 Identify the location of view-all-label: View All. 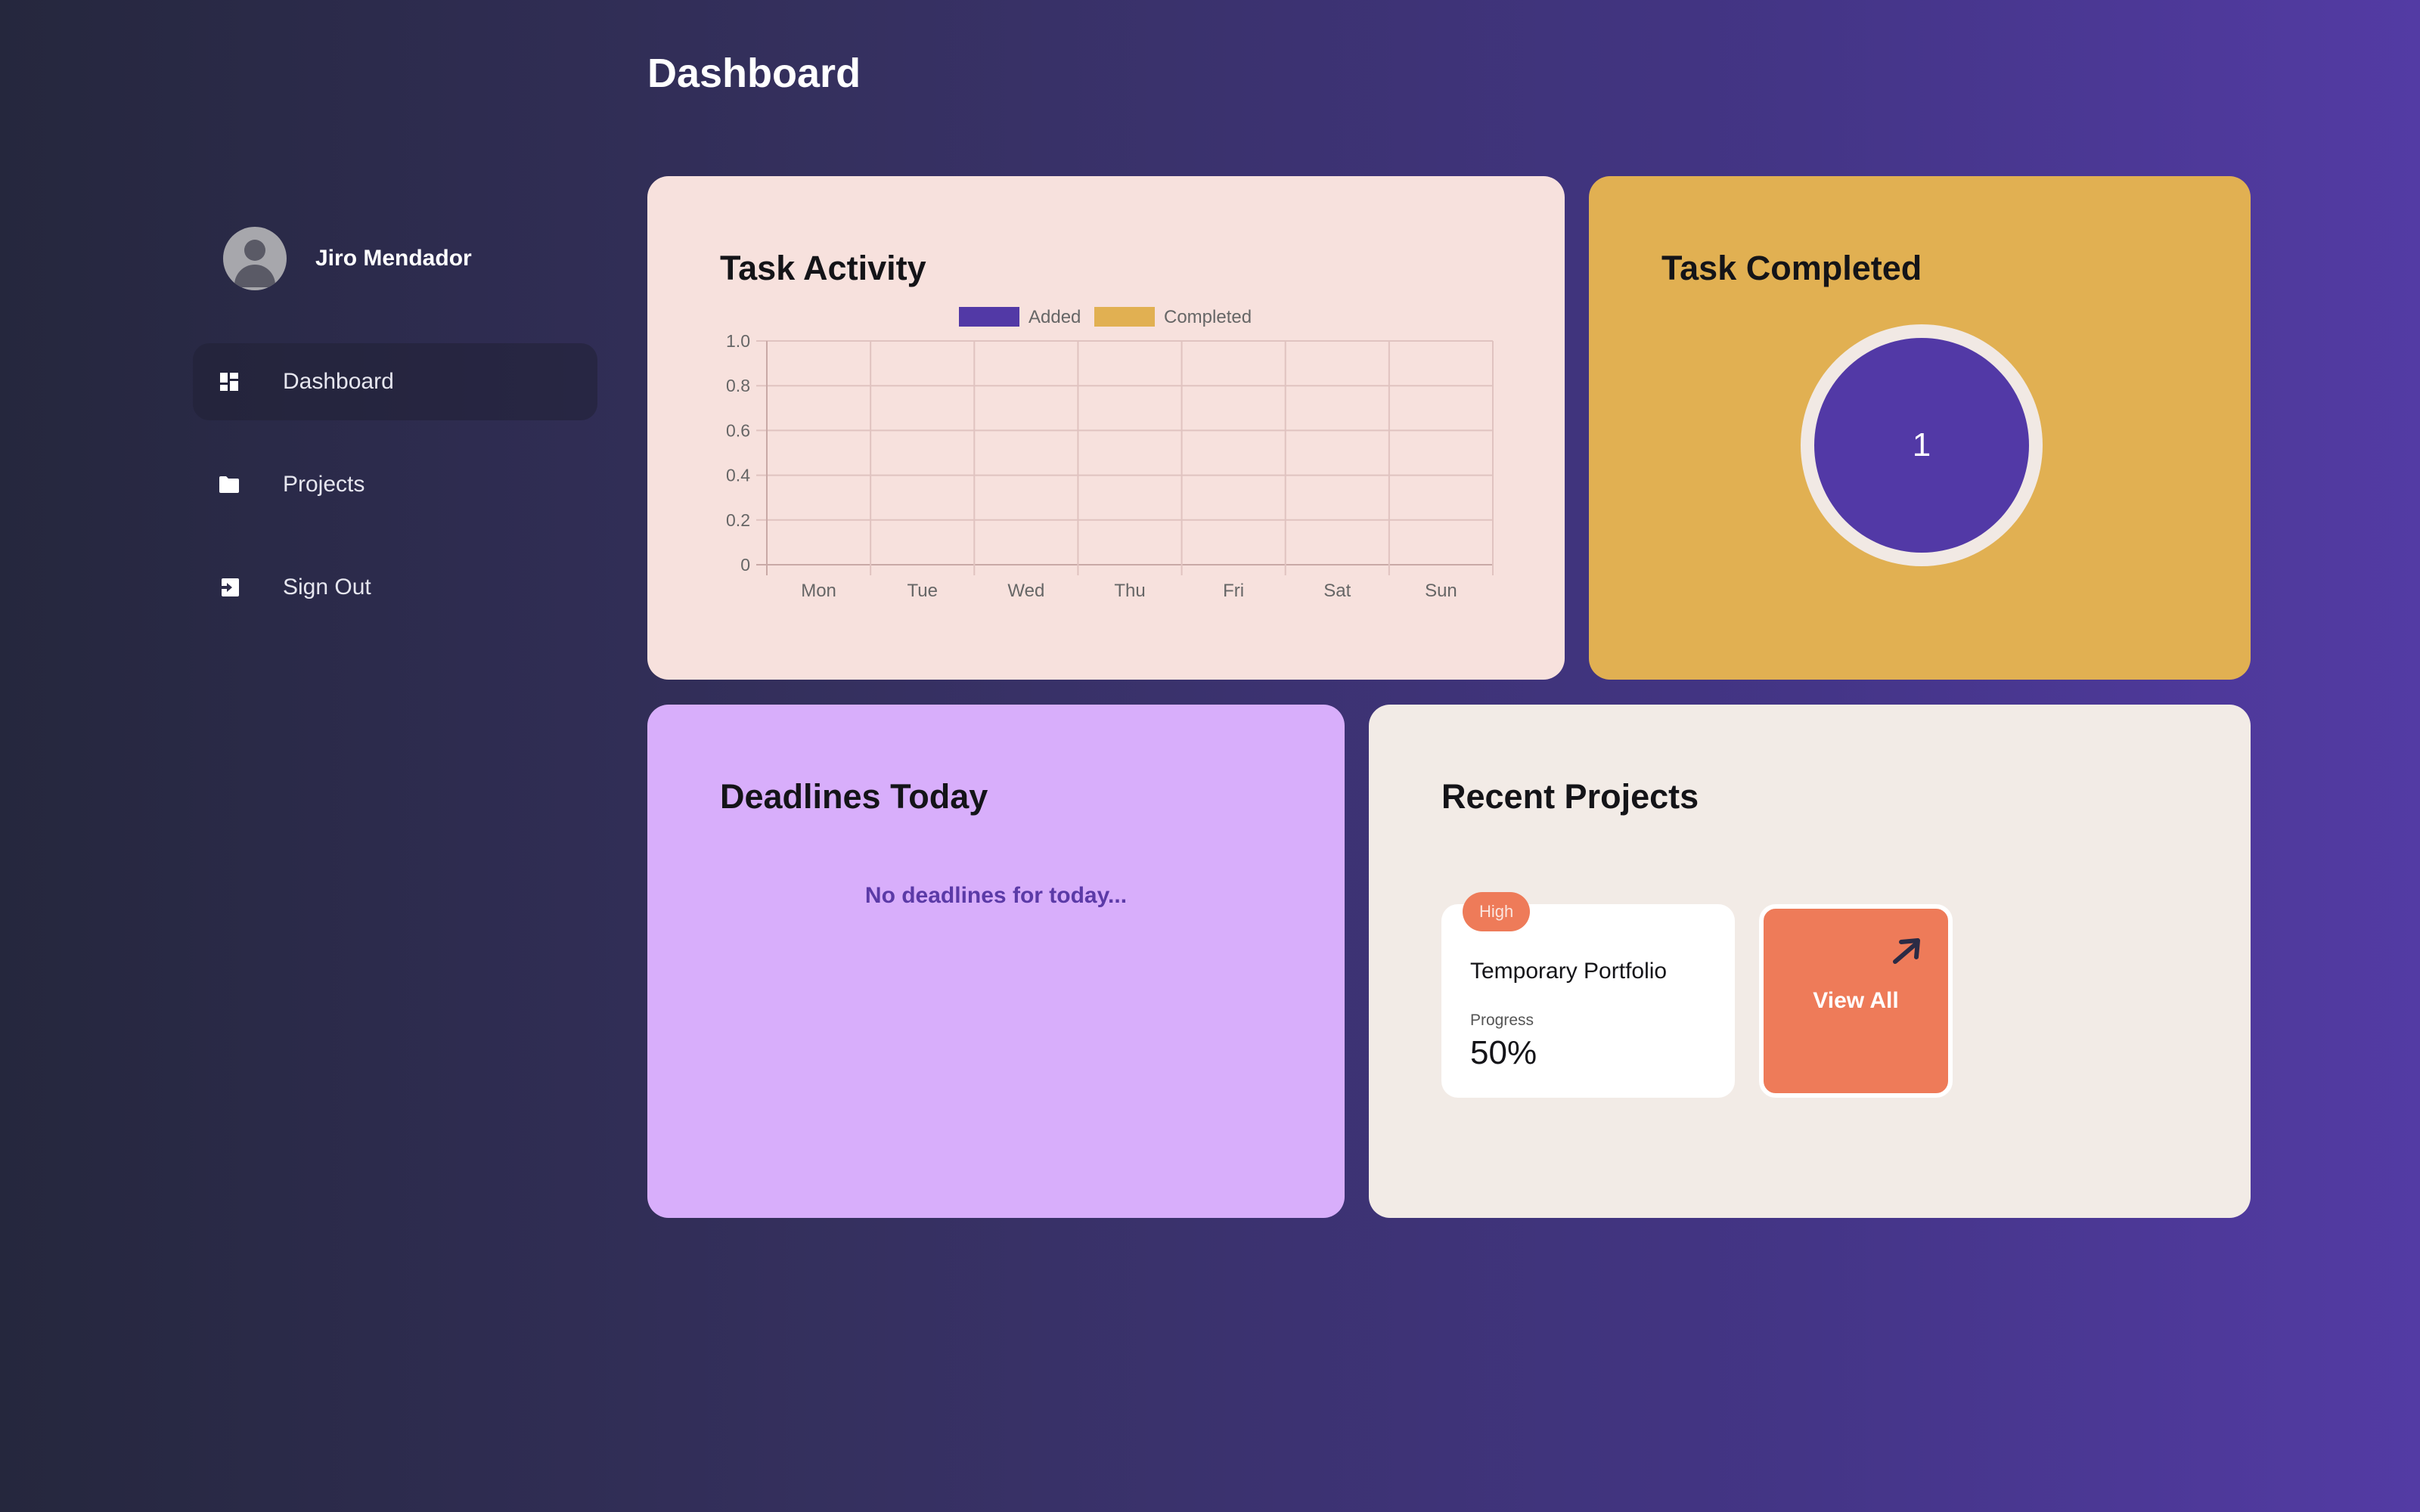
(1856, 1001).